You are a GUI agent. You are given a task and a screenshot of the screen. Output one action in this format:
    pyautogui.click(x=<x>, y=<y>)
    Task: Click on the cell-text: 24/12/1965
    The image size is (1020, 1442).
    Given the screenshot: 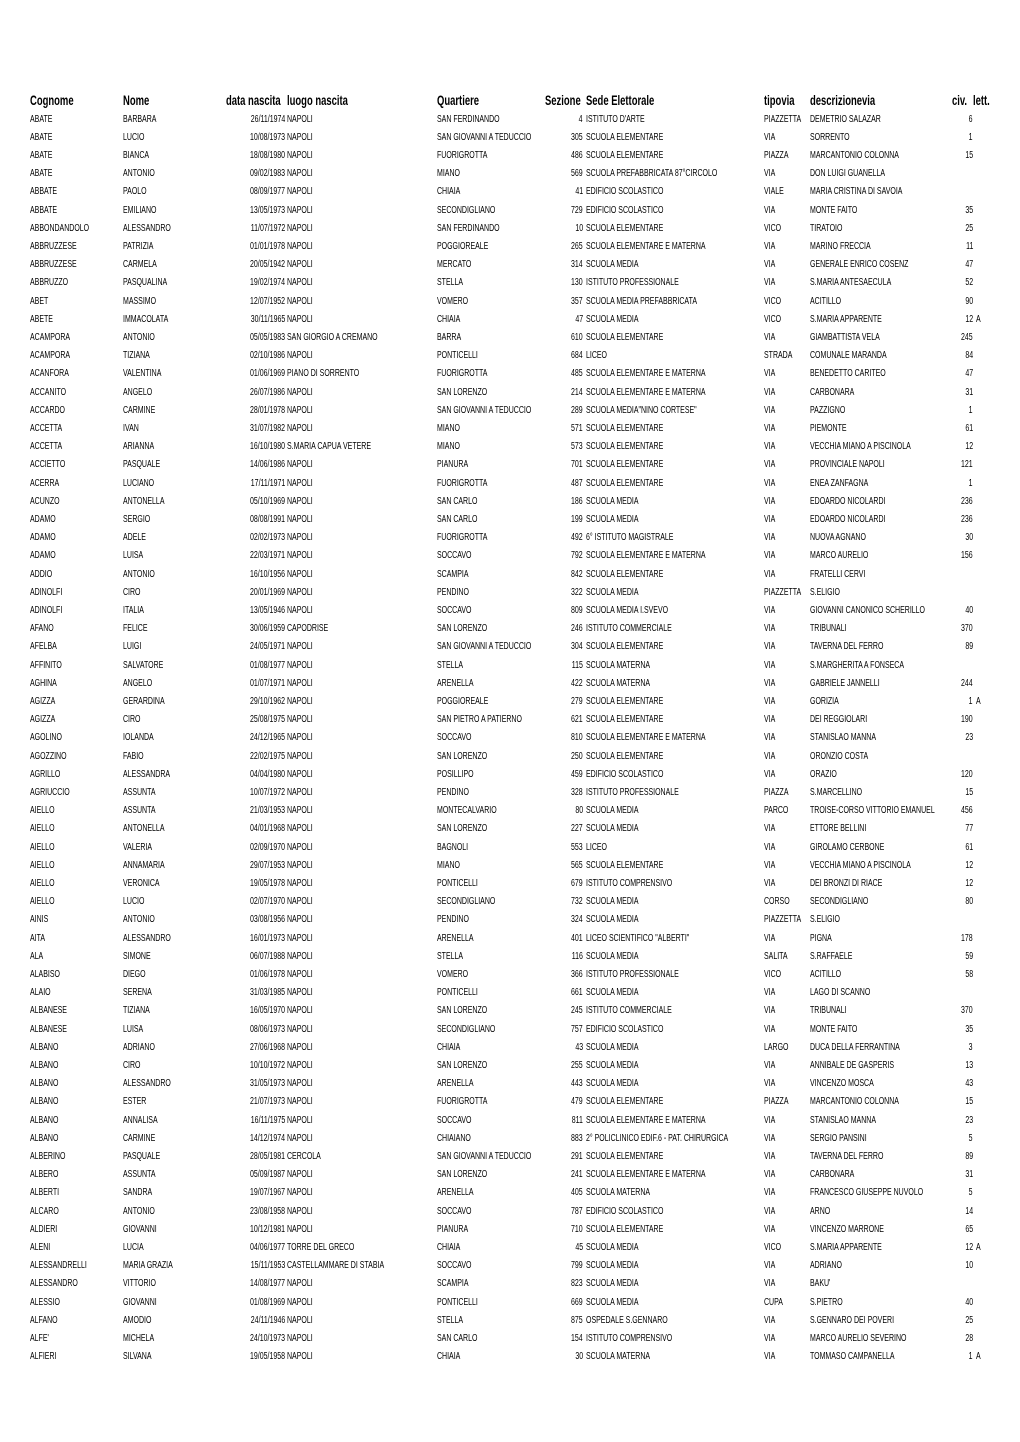 What is the action you would take?
    pyautogui.click(x=267, y=738)
    